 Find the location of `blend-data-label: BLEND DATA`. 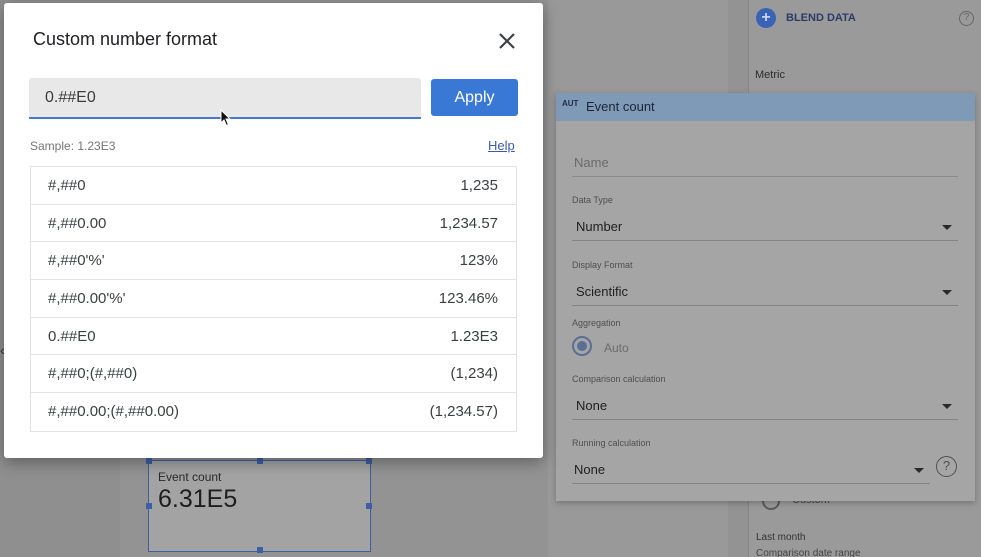

blend-data-label: BLEND DATA is located at coordinates (821, 18).